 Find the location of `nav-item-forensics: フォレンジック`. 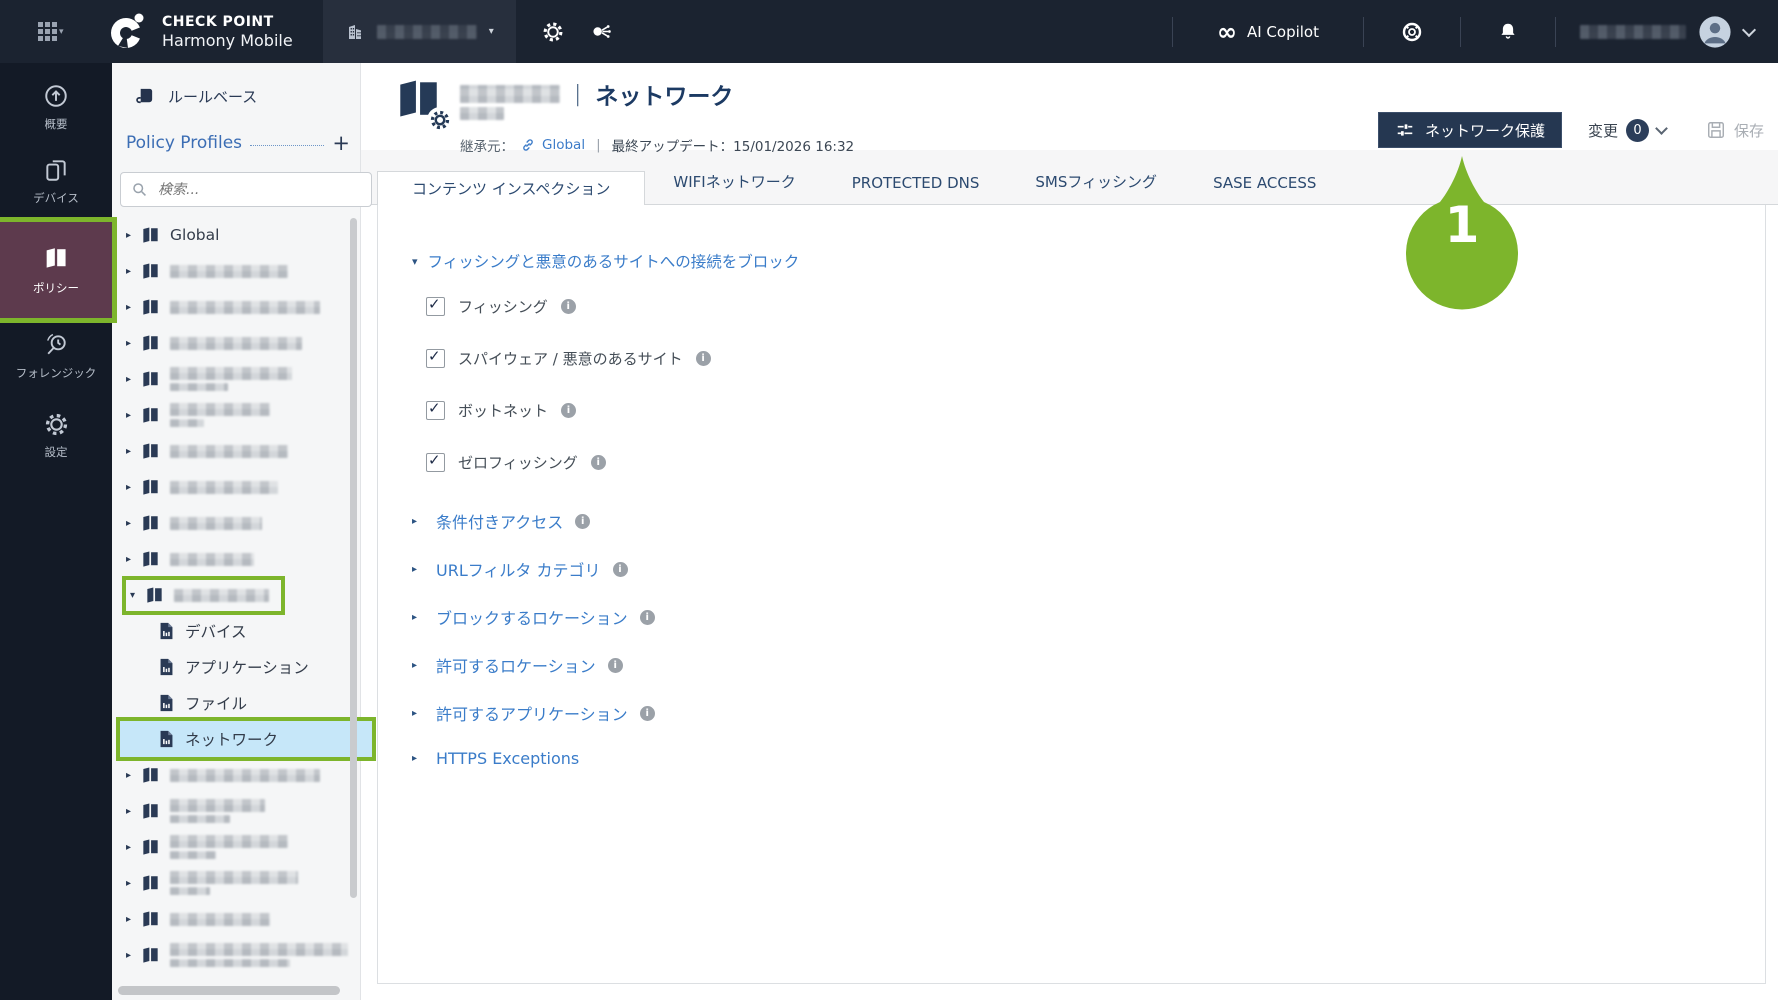

nav-item-forensics: フォレンジック is located at coordinates (56, 356).